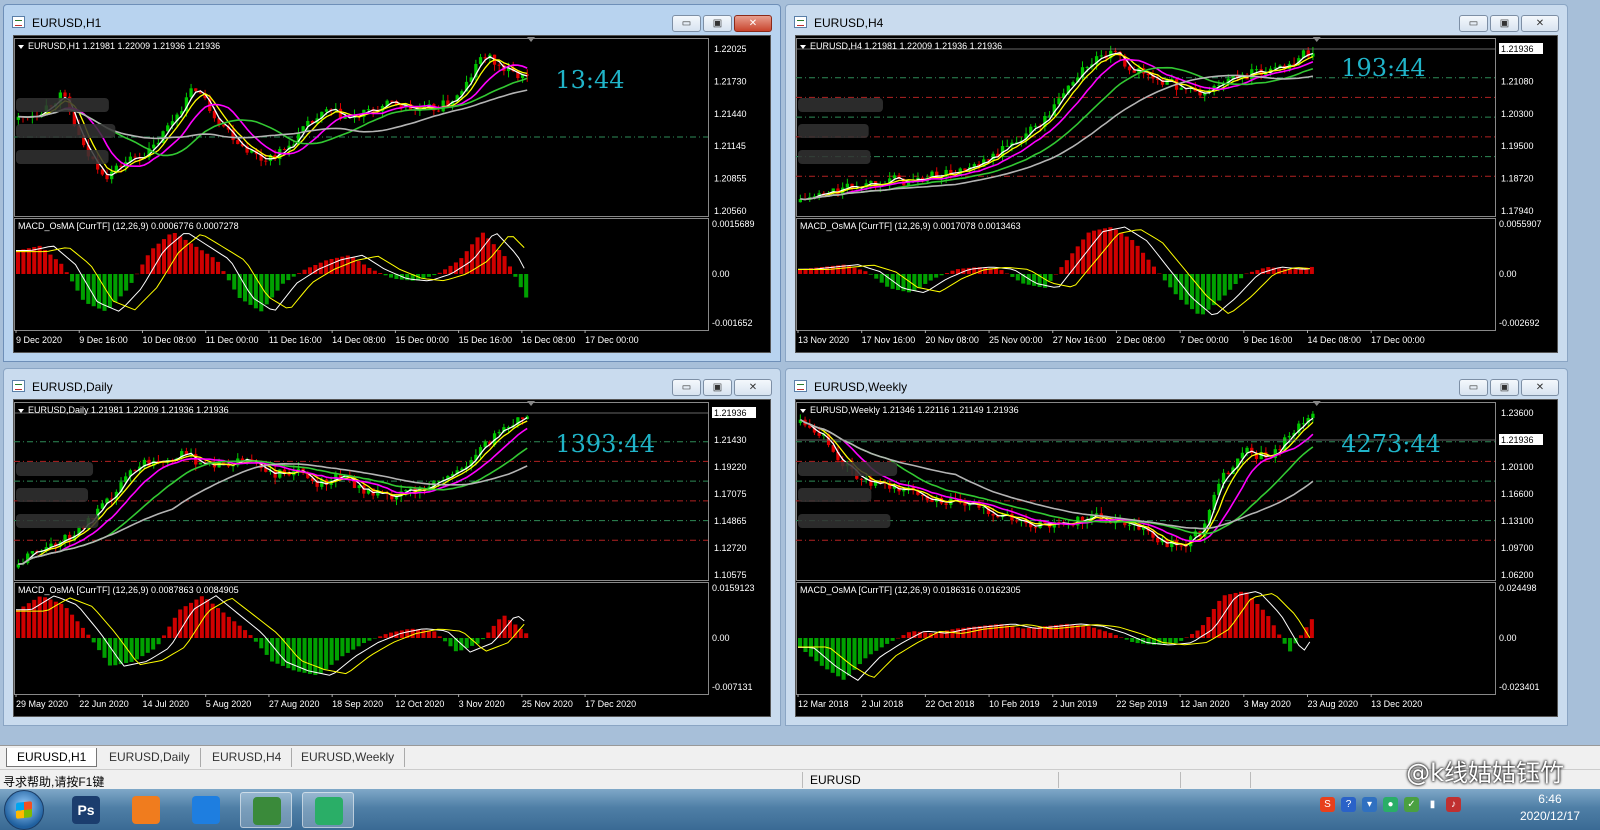 The image size is (1600, 830). I want to click on taskbar-app-meeting, so click(206, 810).